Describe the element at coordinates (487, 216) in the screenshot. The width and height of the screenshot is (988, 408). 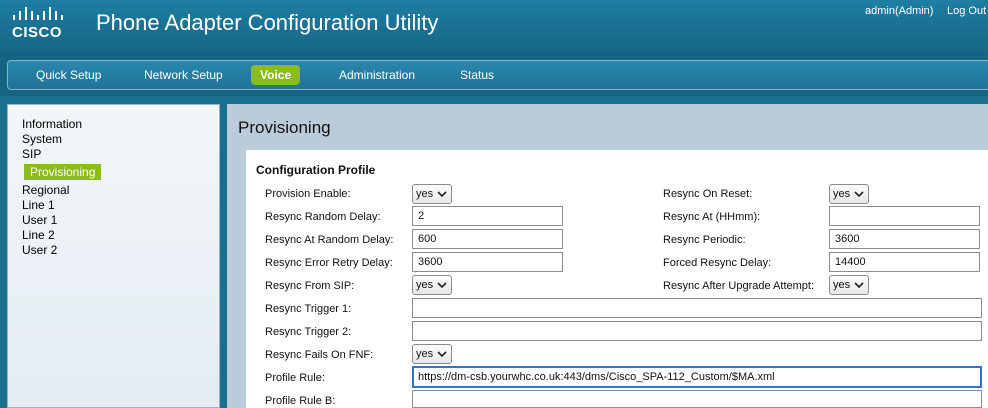
I see `resync-random-delay-input` at that location.